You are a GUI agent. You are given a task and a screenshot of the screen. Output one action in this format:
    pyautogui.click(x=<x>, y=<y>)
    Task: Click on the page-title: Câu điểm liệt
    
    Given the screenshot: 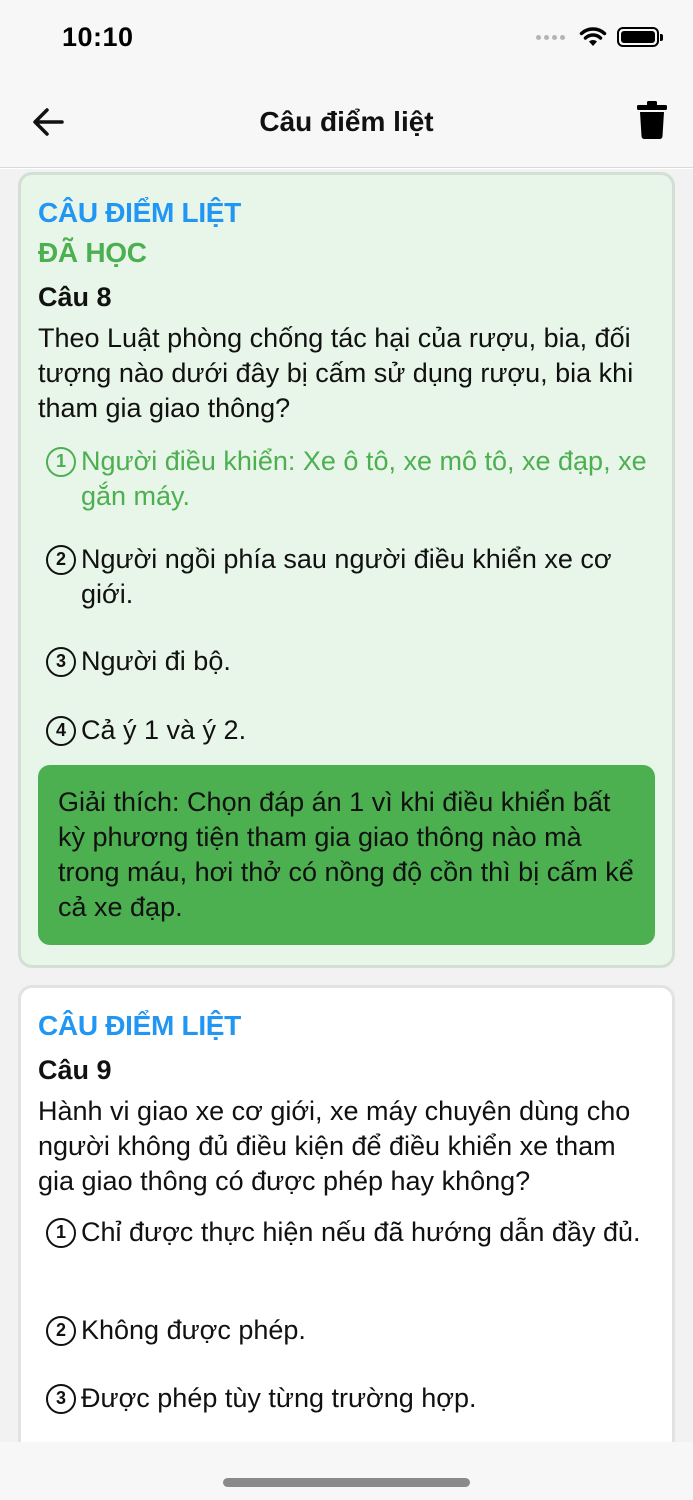 What is the action you would take?
    pyautogui.click(x=346, y=121)
    